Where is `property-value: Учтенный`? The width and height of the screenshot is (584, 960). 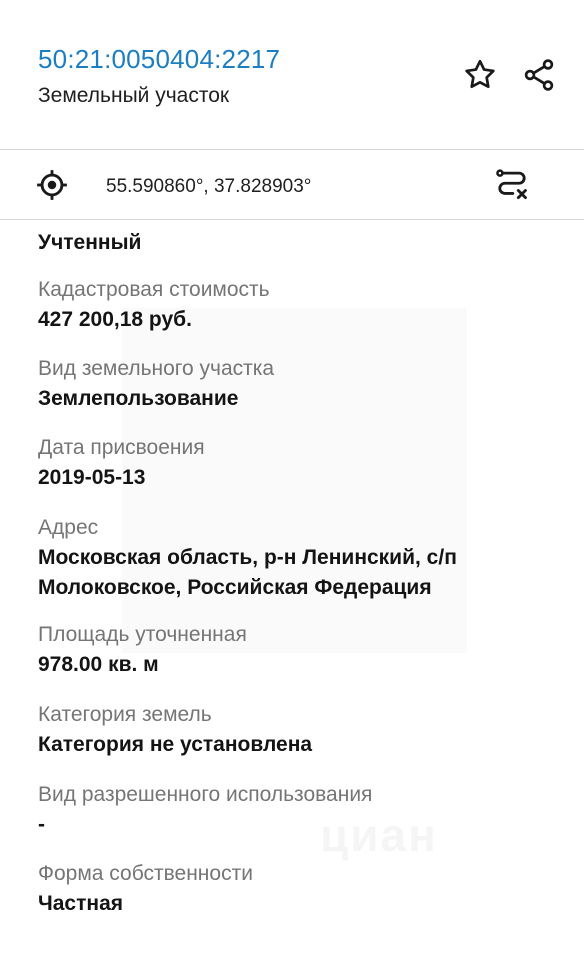 property-value: Учтенный is located at coordinates (90, 242).